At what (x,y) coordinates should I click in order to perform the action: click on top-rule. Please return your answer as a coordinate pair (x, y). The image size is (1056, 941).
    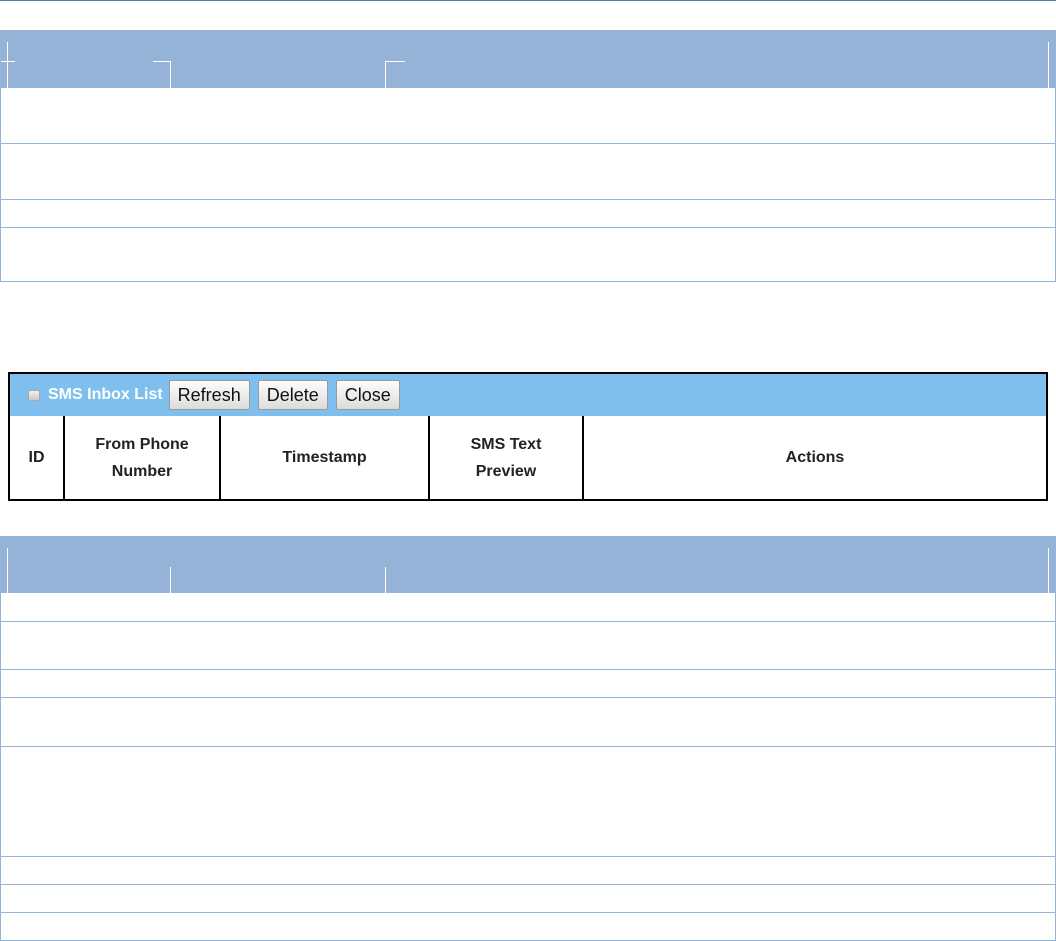
    Looking at the image, I should click on (528, 0).